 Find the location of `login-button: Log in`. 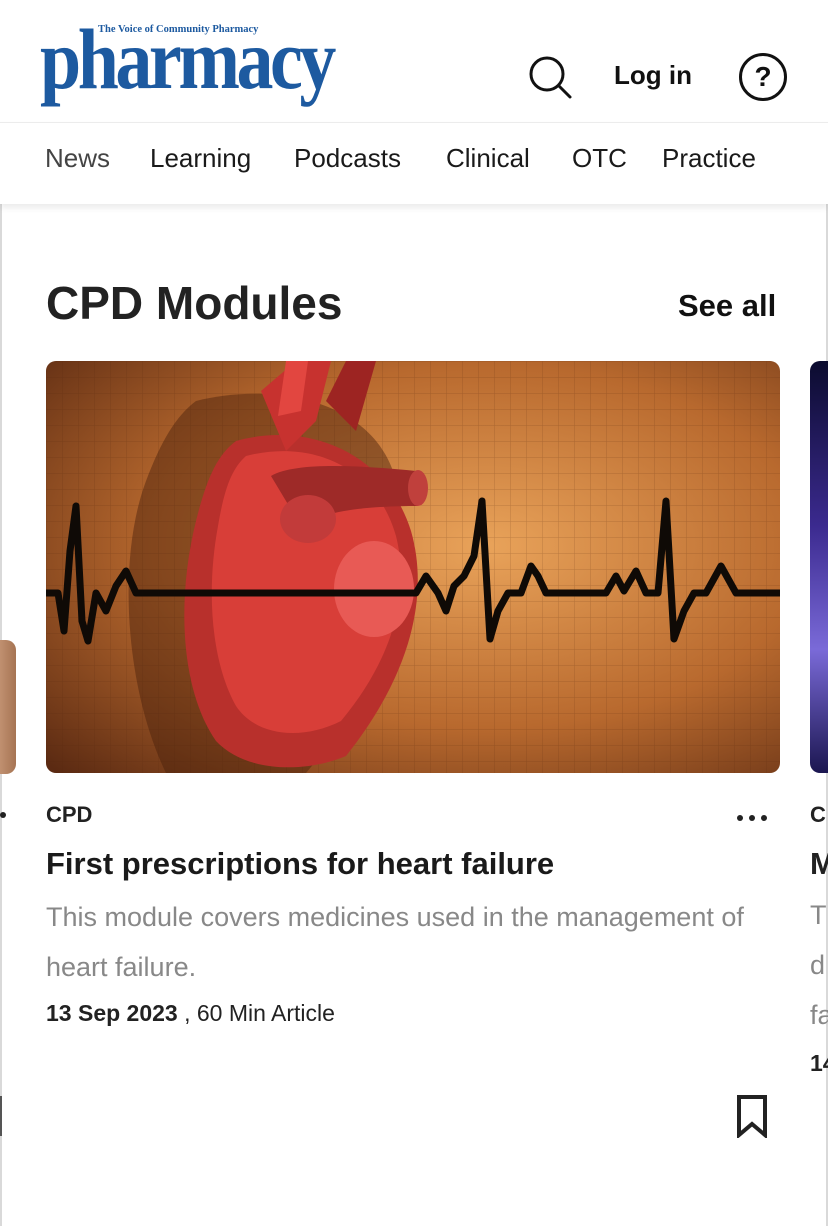

login-button: Log in is located at coordinates (653, 75).